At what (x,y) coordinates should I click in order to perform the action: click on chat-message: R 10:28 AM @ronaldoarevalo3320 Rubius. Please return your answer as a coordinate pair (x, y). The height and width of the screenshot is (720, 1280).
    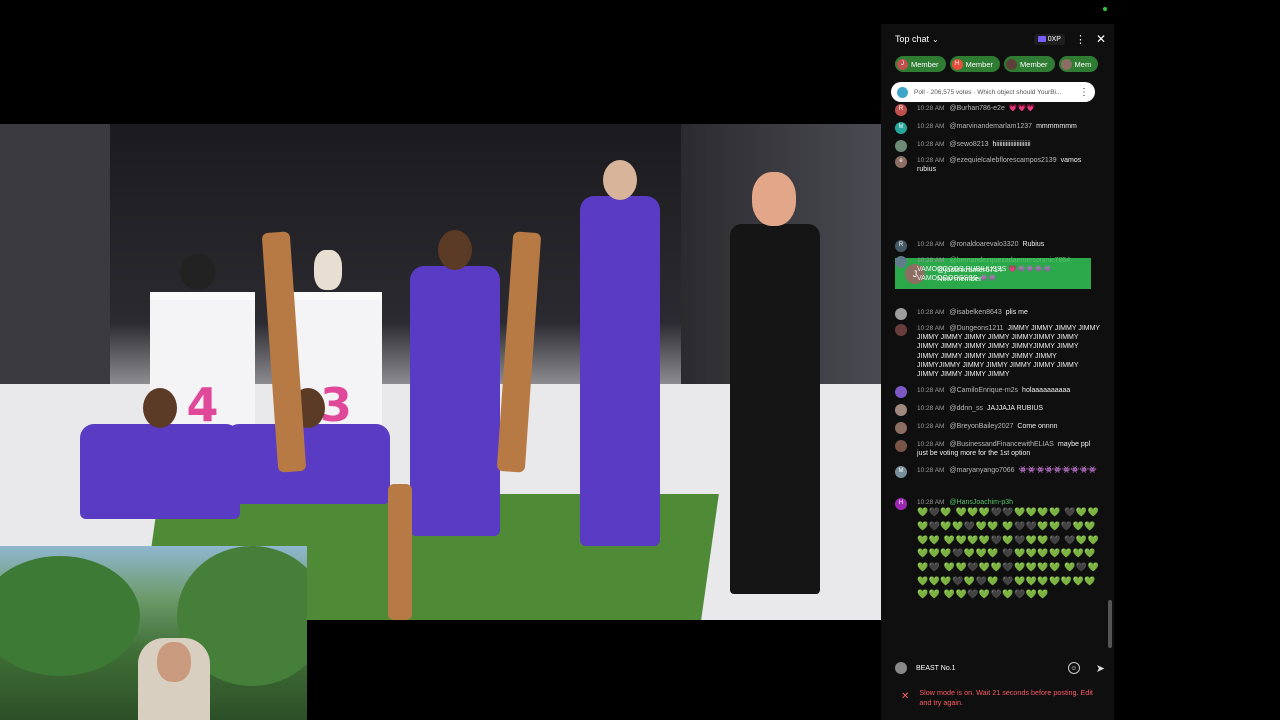
    Looking at the image, I should click on (997, 246).